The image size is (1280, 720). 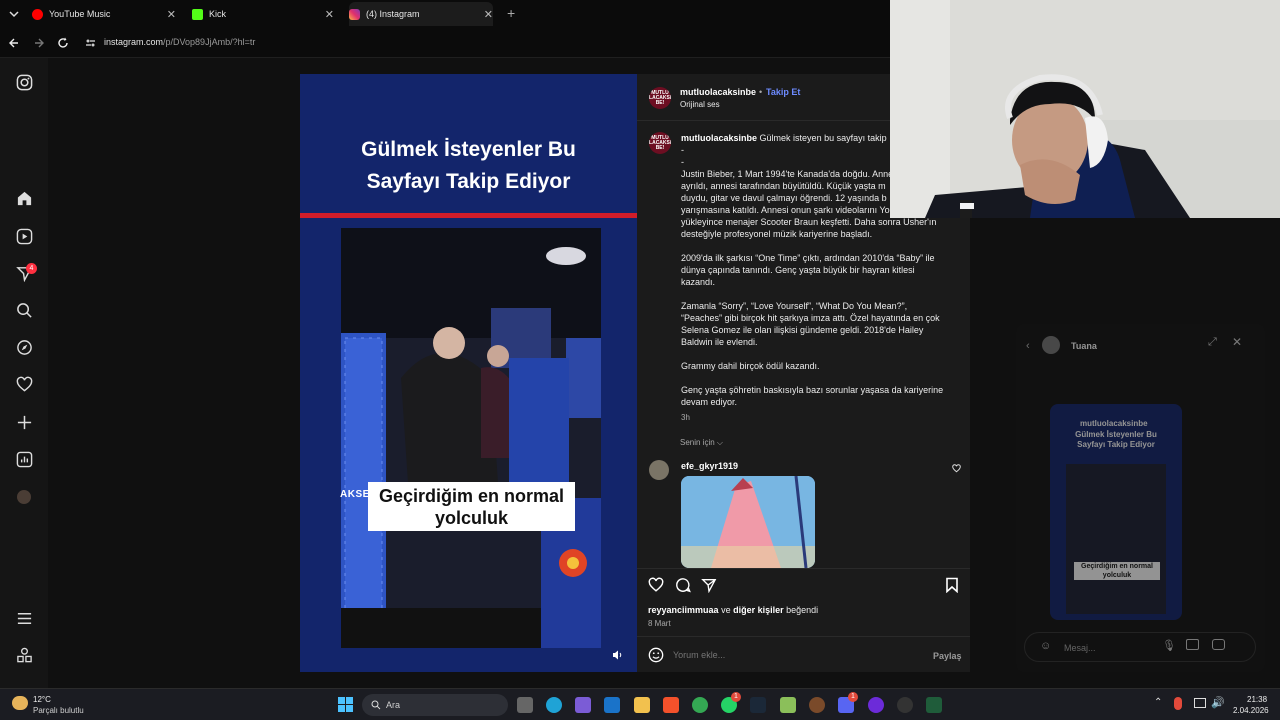 I want to click on taskbar-search-icon, so click(x=376, y=705).